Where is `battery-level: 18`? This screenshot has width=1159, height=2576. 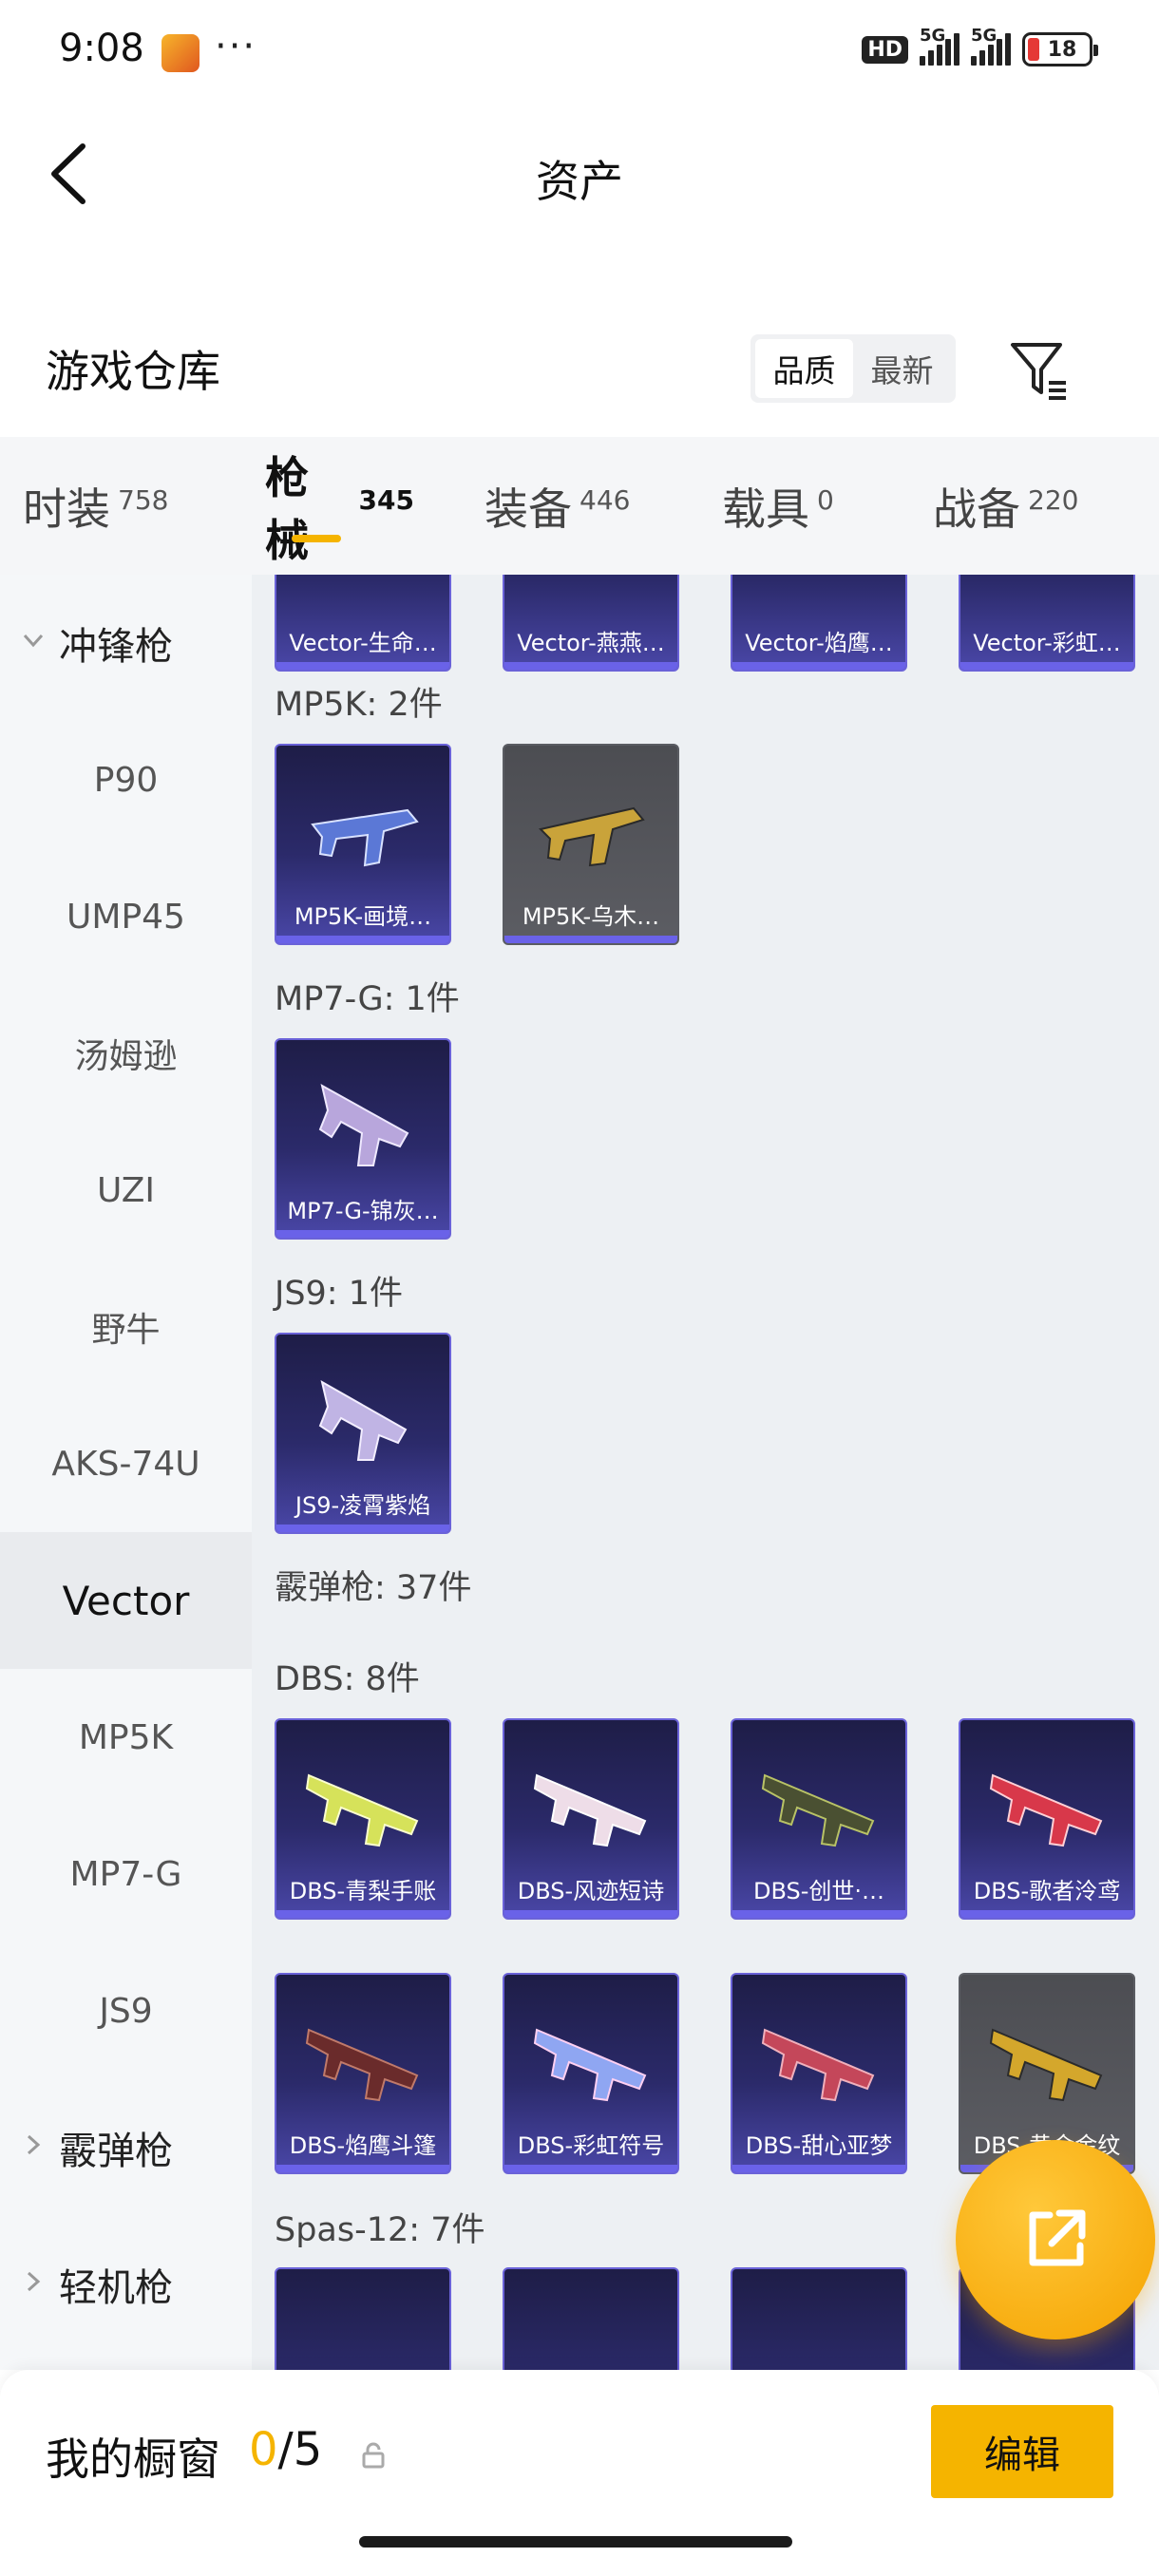 battery-level: 18 is located at coordinates (1062, 49).